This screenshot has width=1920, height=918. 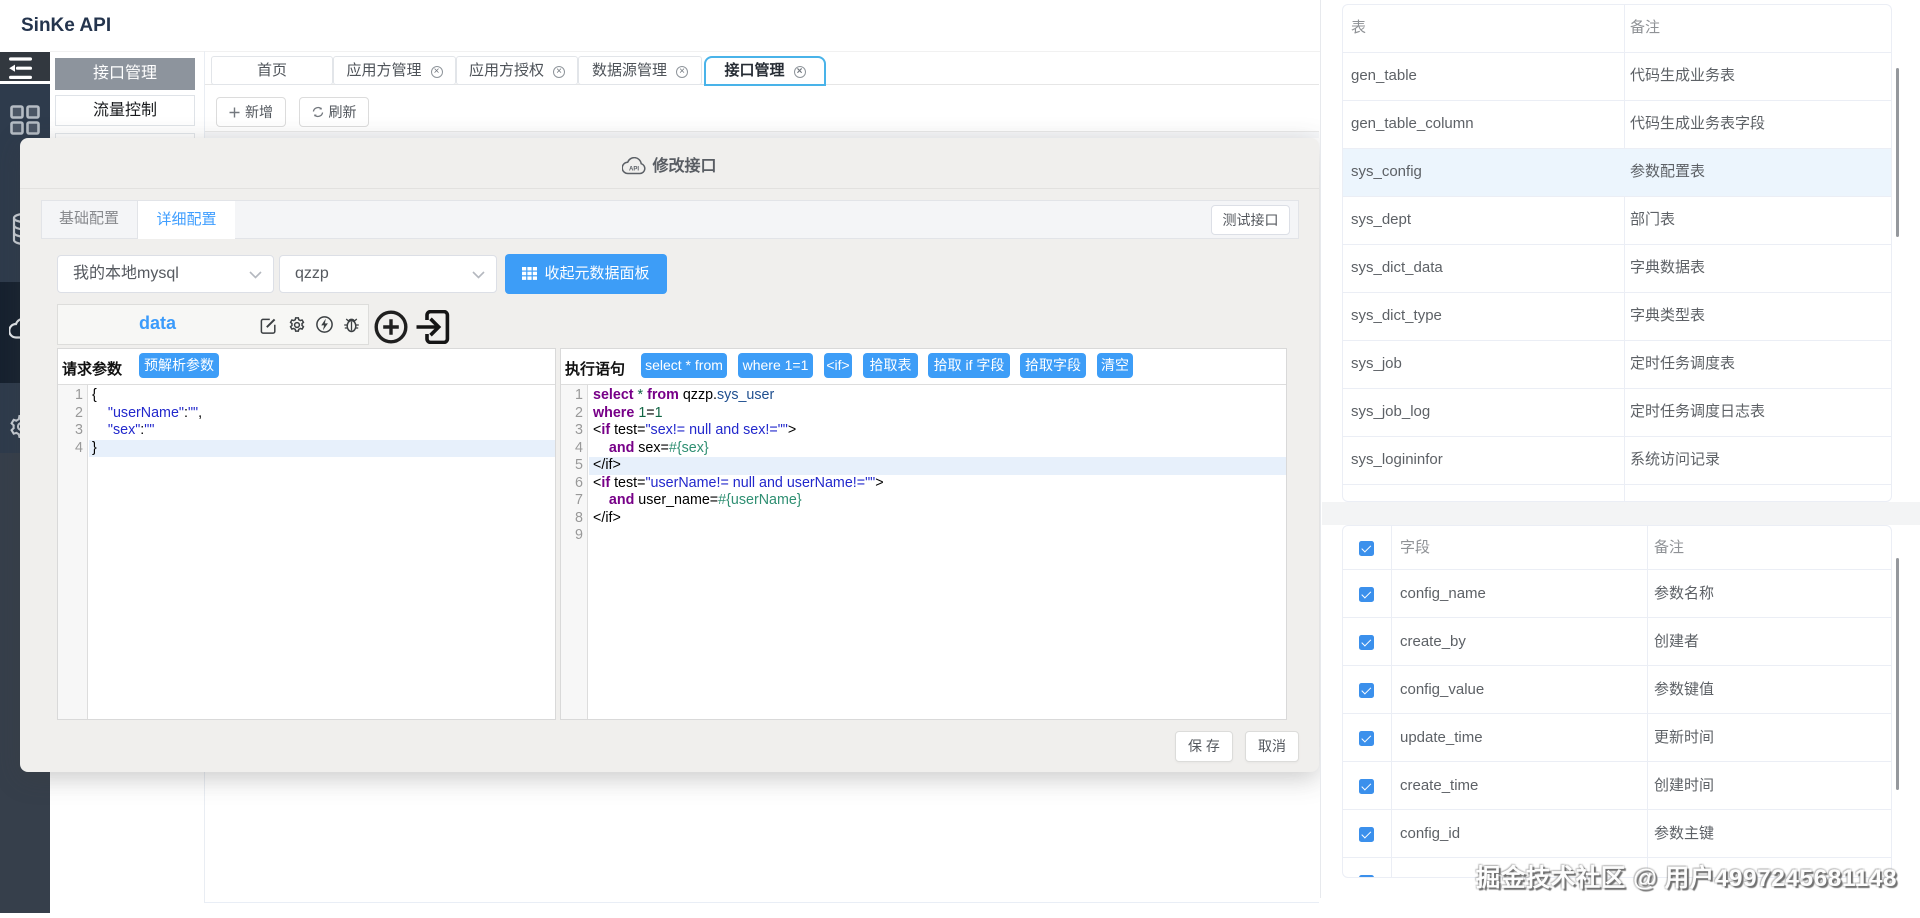 I want to click on svg-text: API, so click(x=634, y=170).